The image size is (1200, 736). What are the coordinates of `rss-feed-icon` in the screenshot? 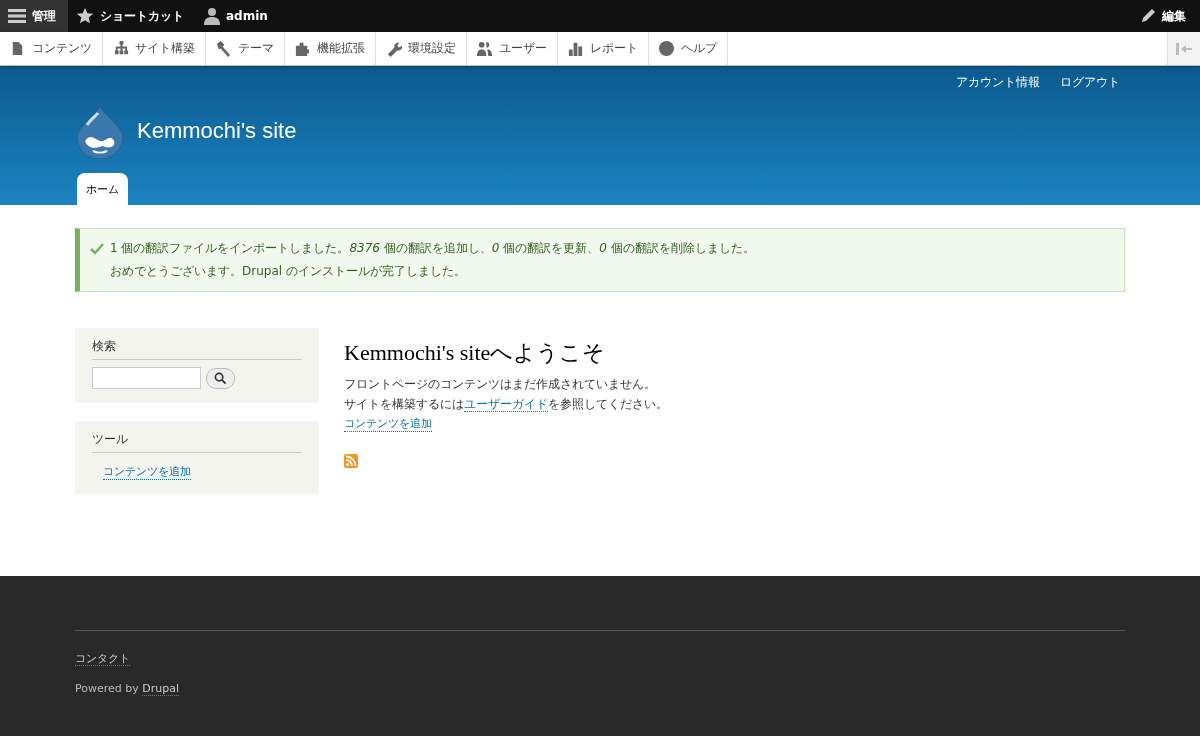 It's located at (351, 461).